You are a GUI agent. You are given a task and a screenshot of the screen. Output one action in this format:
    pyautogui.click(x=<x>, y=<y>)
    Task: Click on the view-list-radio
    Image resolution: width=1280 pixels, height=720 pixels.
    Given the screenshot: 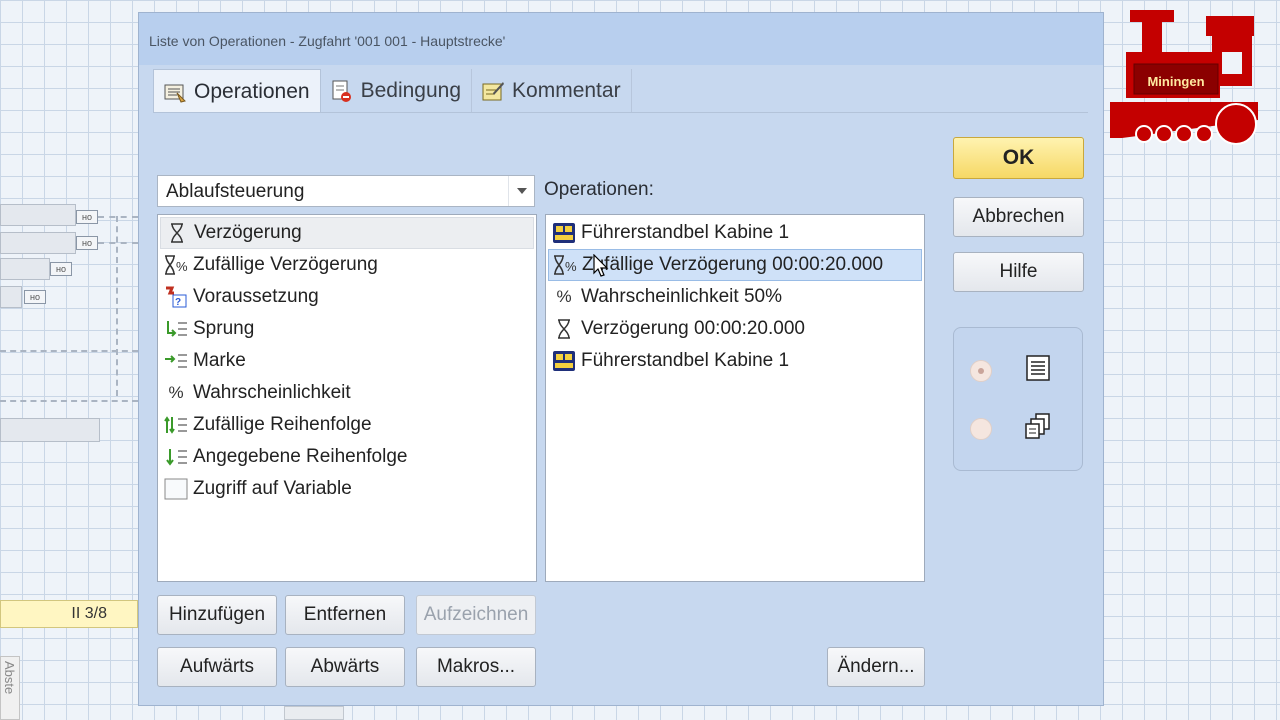 What is the action you would take?
    pyautogui.click(x=981, y=371)
    